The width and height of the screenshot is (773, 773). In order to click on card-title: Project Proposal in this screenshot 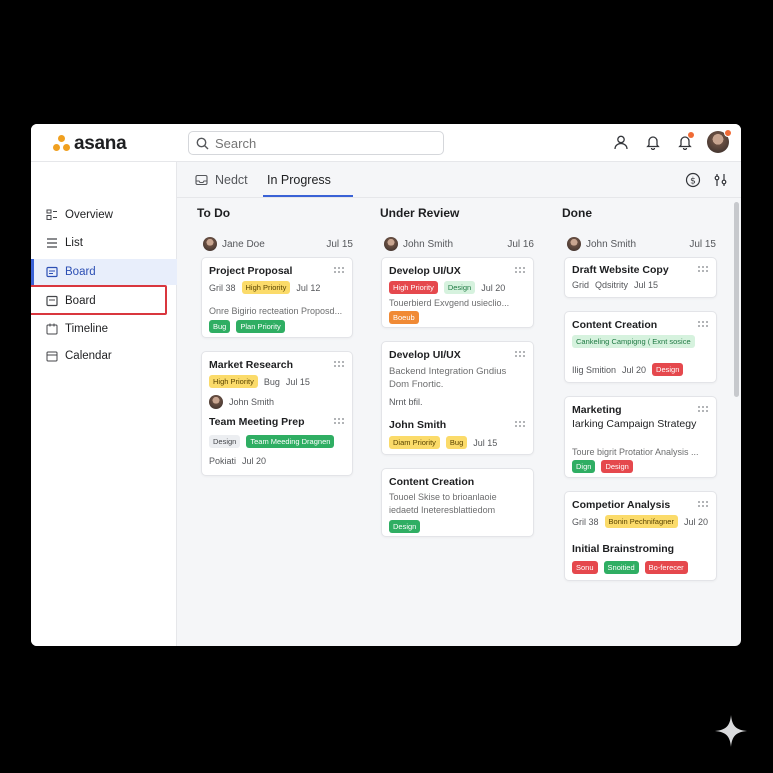, I will do `click(251, 271)`.